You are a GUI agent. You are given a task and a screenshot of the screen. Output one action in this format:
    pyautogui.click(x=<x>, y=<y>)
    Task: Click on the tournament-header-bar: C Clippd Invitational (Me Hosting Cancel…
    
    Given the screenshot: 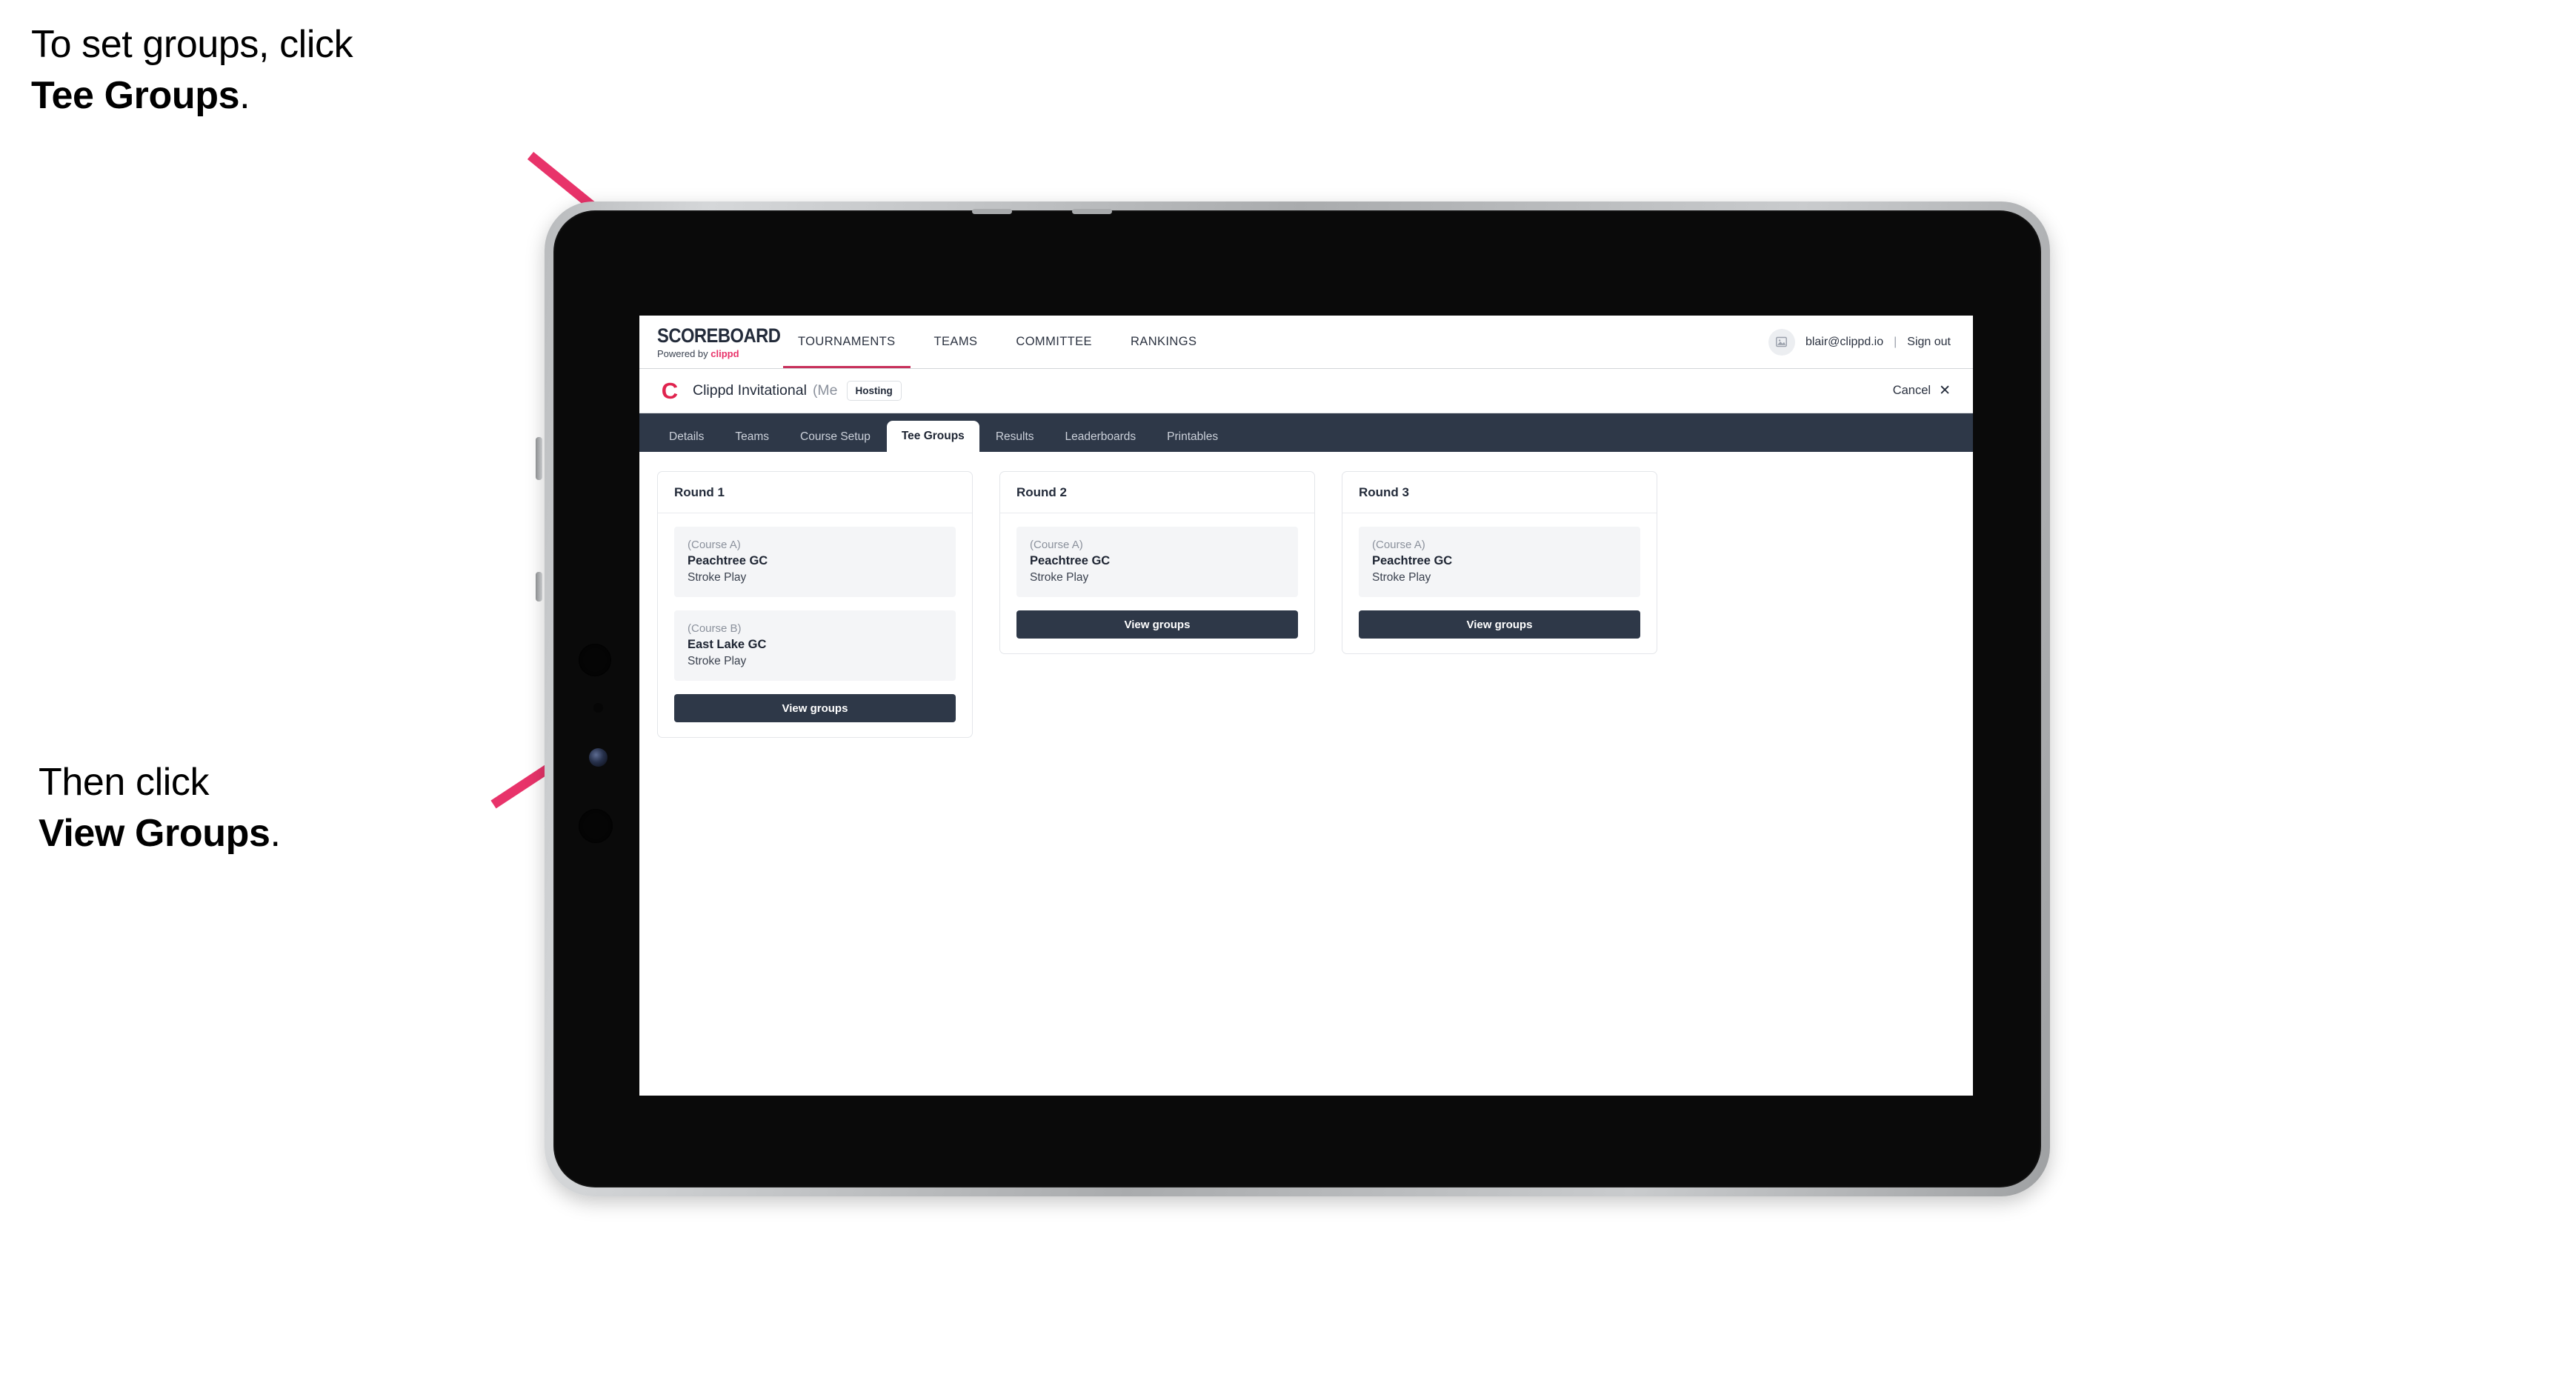 What is the action you would take?
    pyautogui.click(x=1306, y=391)
    